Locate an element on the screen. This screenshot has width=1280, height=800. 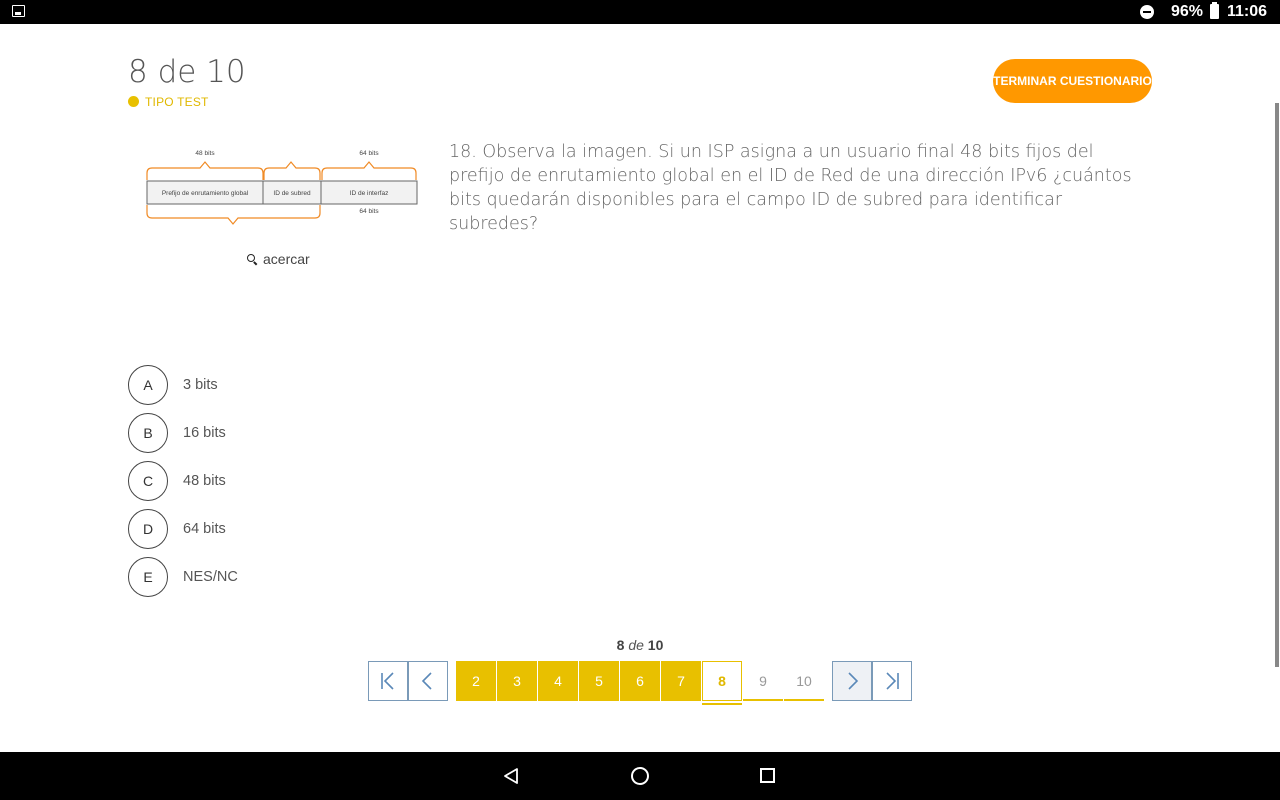
page-6-button: 6 is located at coordinates (640, 681).